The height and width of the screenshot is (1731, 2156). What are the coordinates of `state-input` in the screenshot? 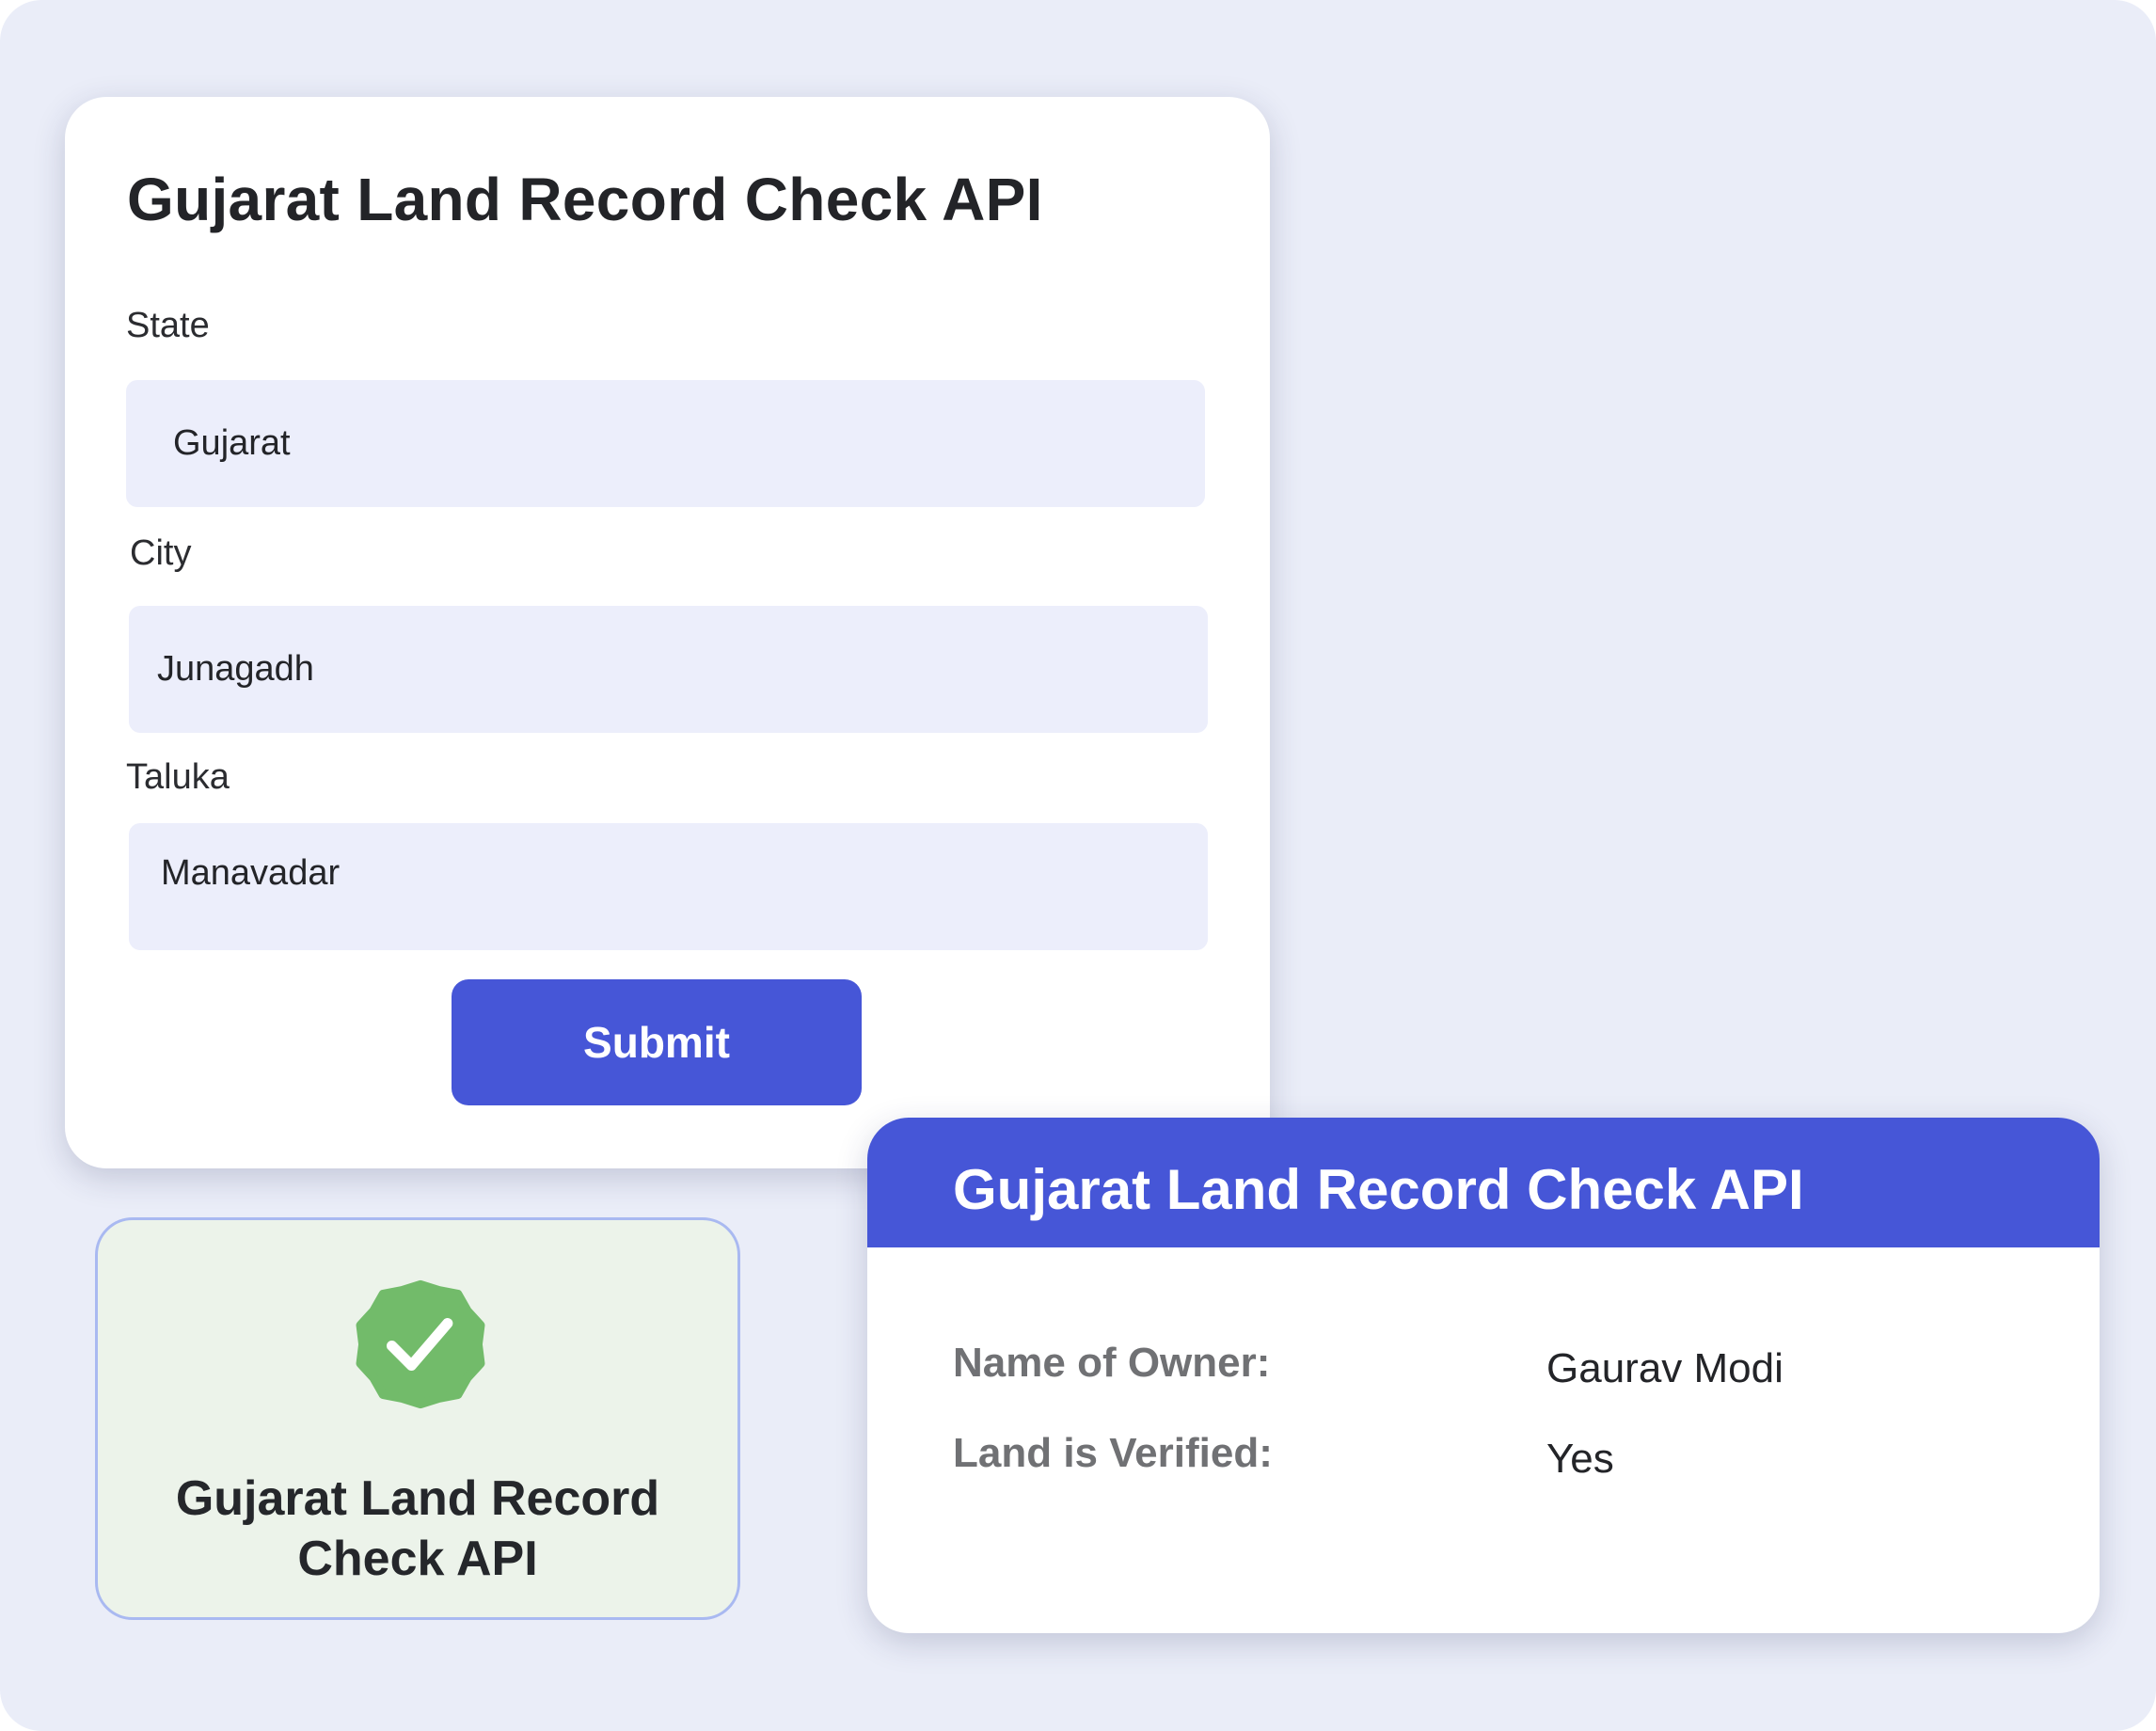 It's located at (665, 443).